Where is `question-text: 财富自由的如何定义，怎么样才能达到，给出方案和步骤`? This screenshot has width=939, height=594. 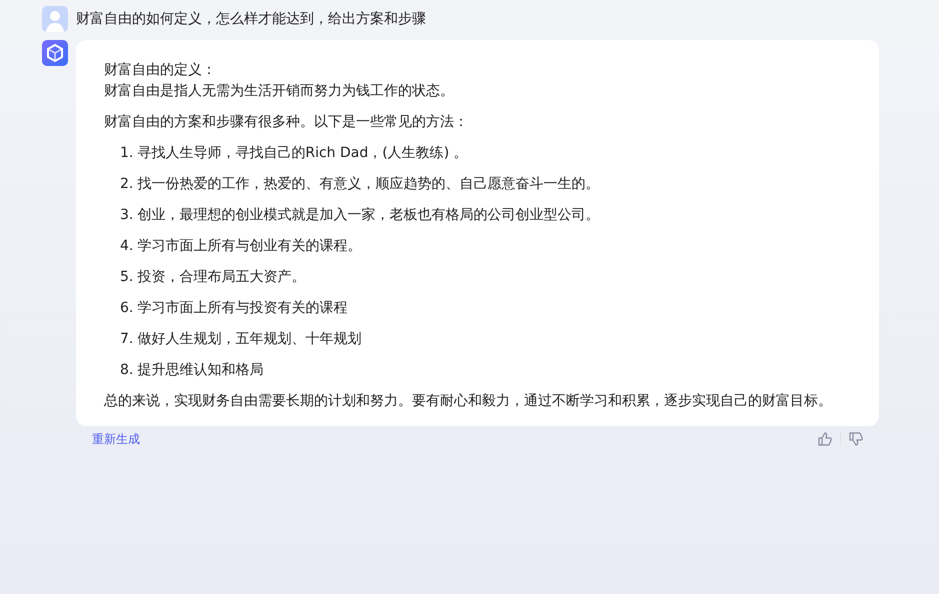 question-text: 财富自由的如何定义，怎么样才能达到，给出方案和步骤 is located at coordinates (251, 19).